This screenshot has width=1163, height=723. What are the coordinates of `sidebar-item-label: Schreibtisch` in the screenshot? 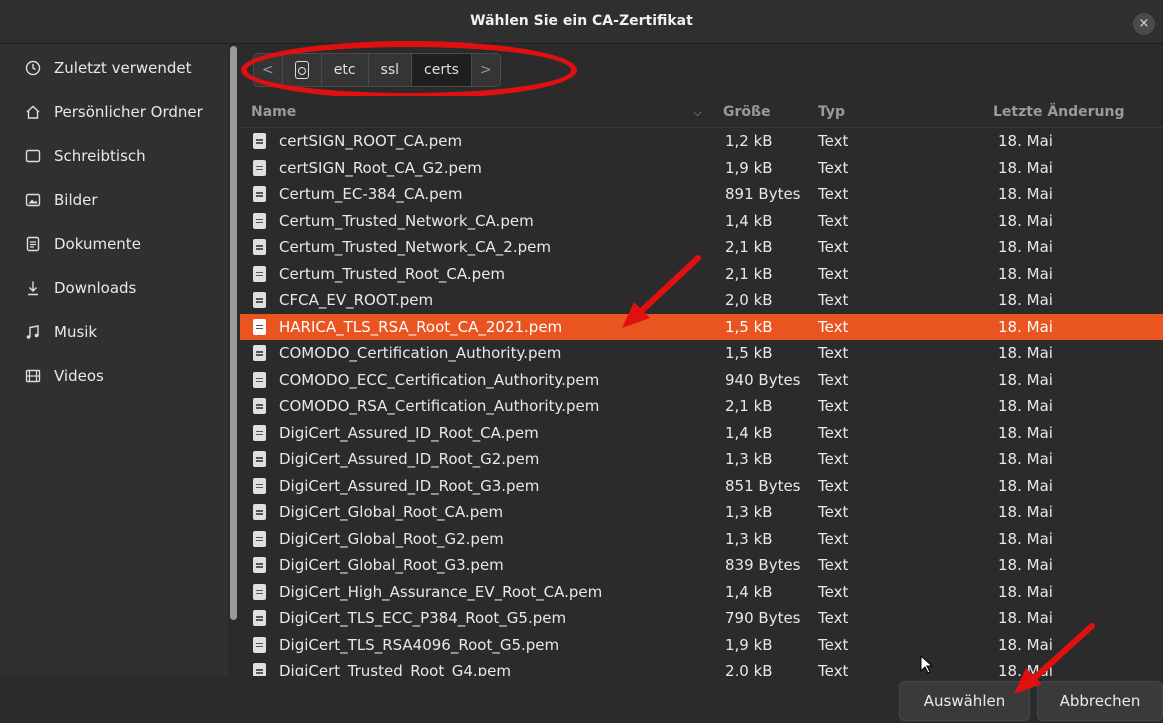 It's located at (100, 156).